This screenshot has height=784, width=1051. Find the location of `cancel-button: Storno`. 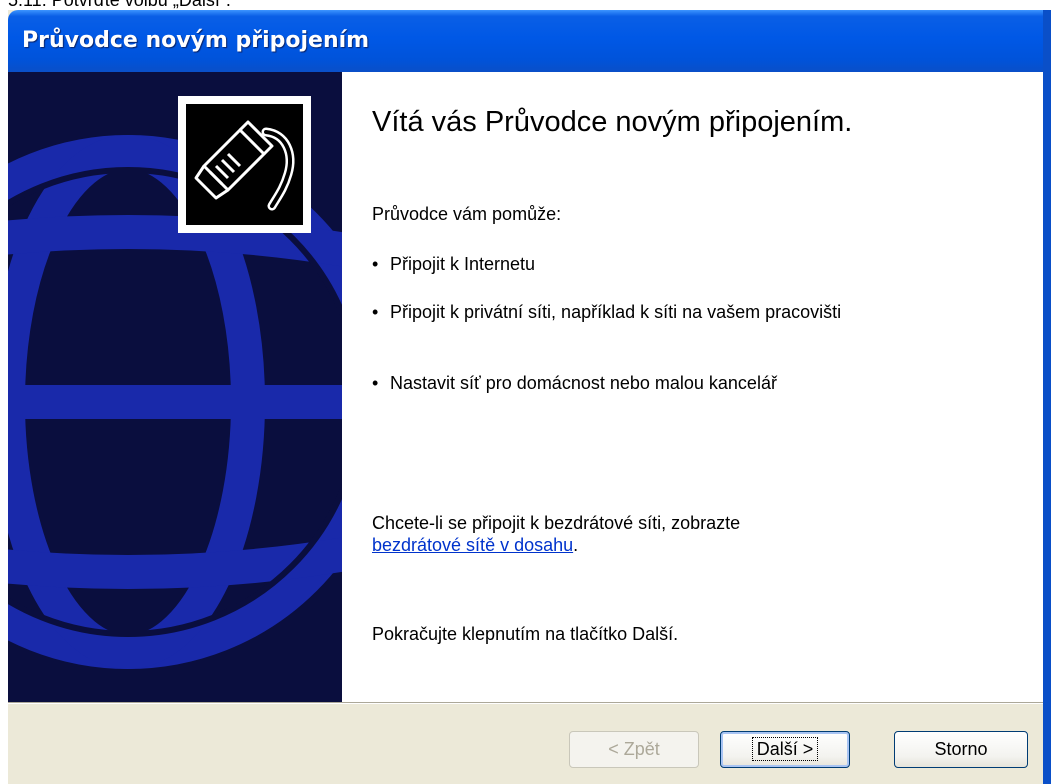

cancel-button: Storno is located at coordinates (961, 749).